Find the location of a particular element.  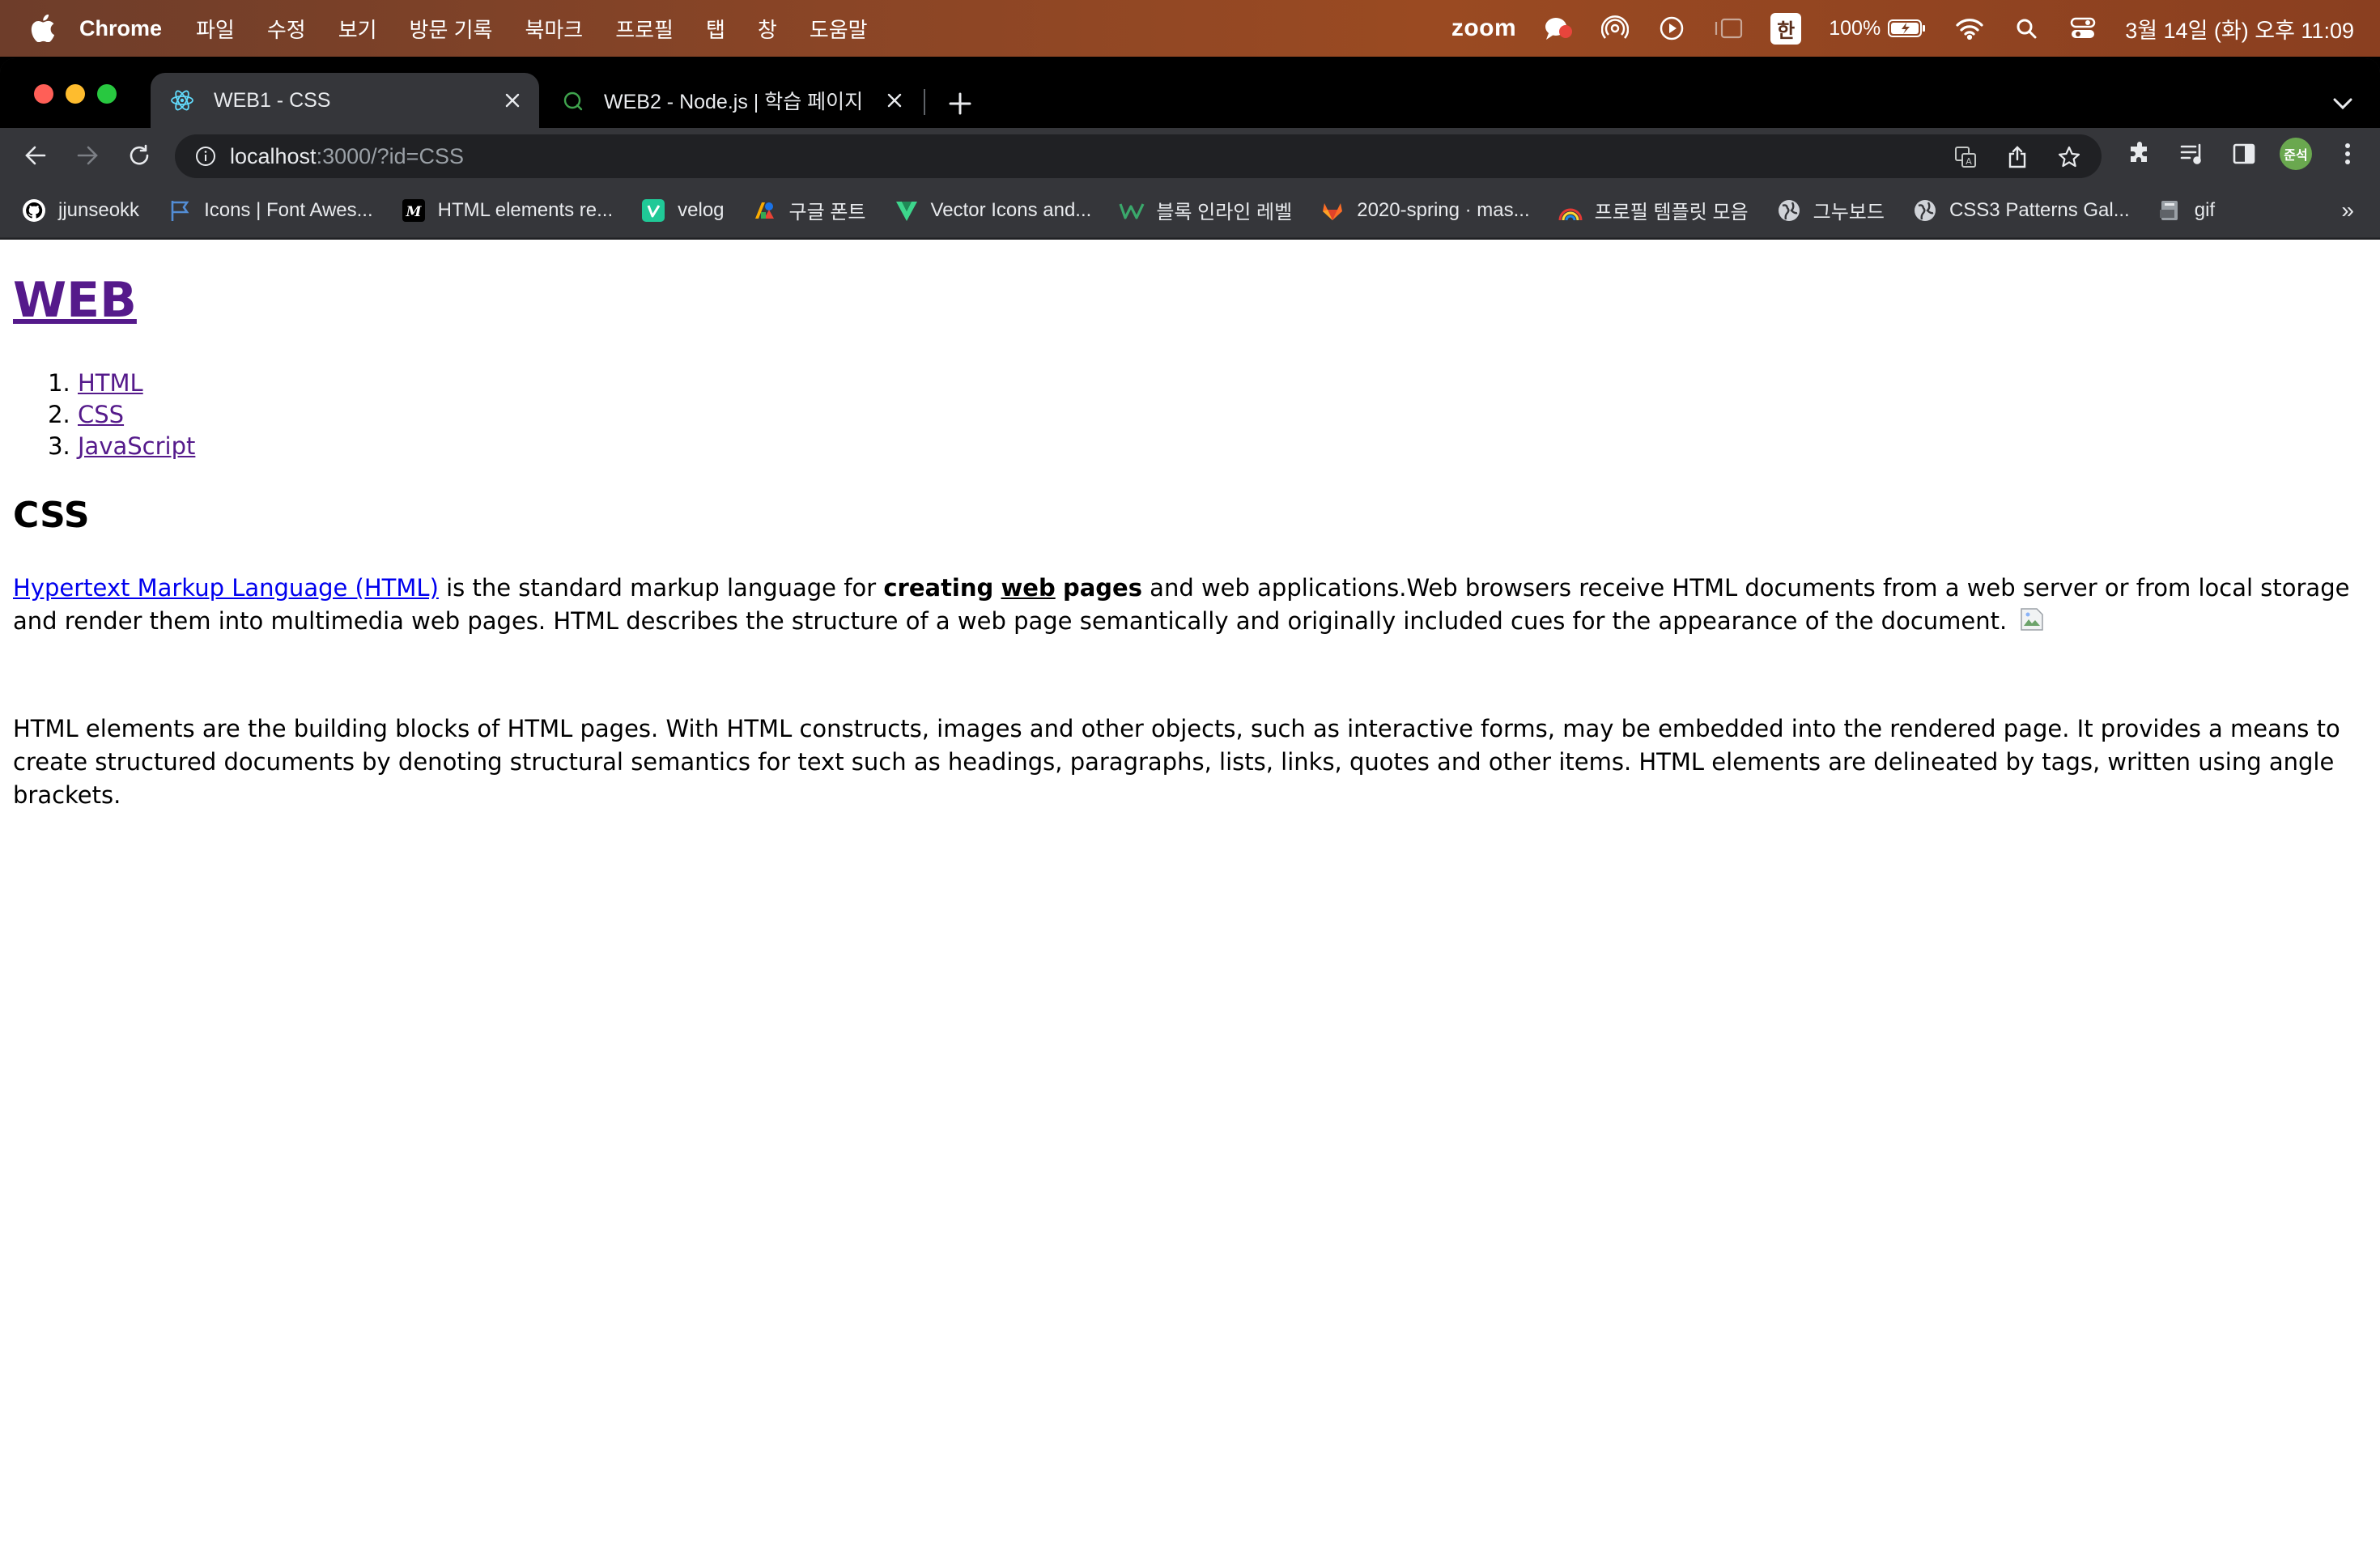

menu-tab: 탭 is located at coordinates (715, 29).